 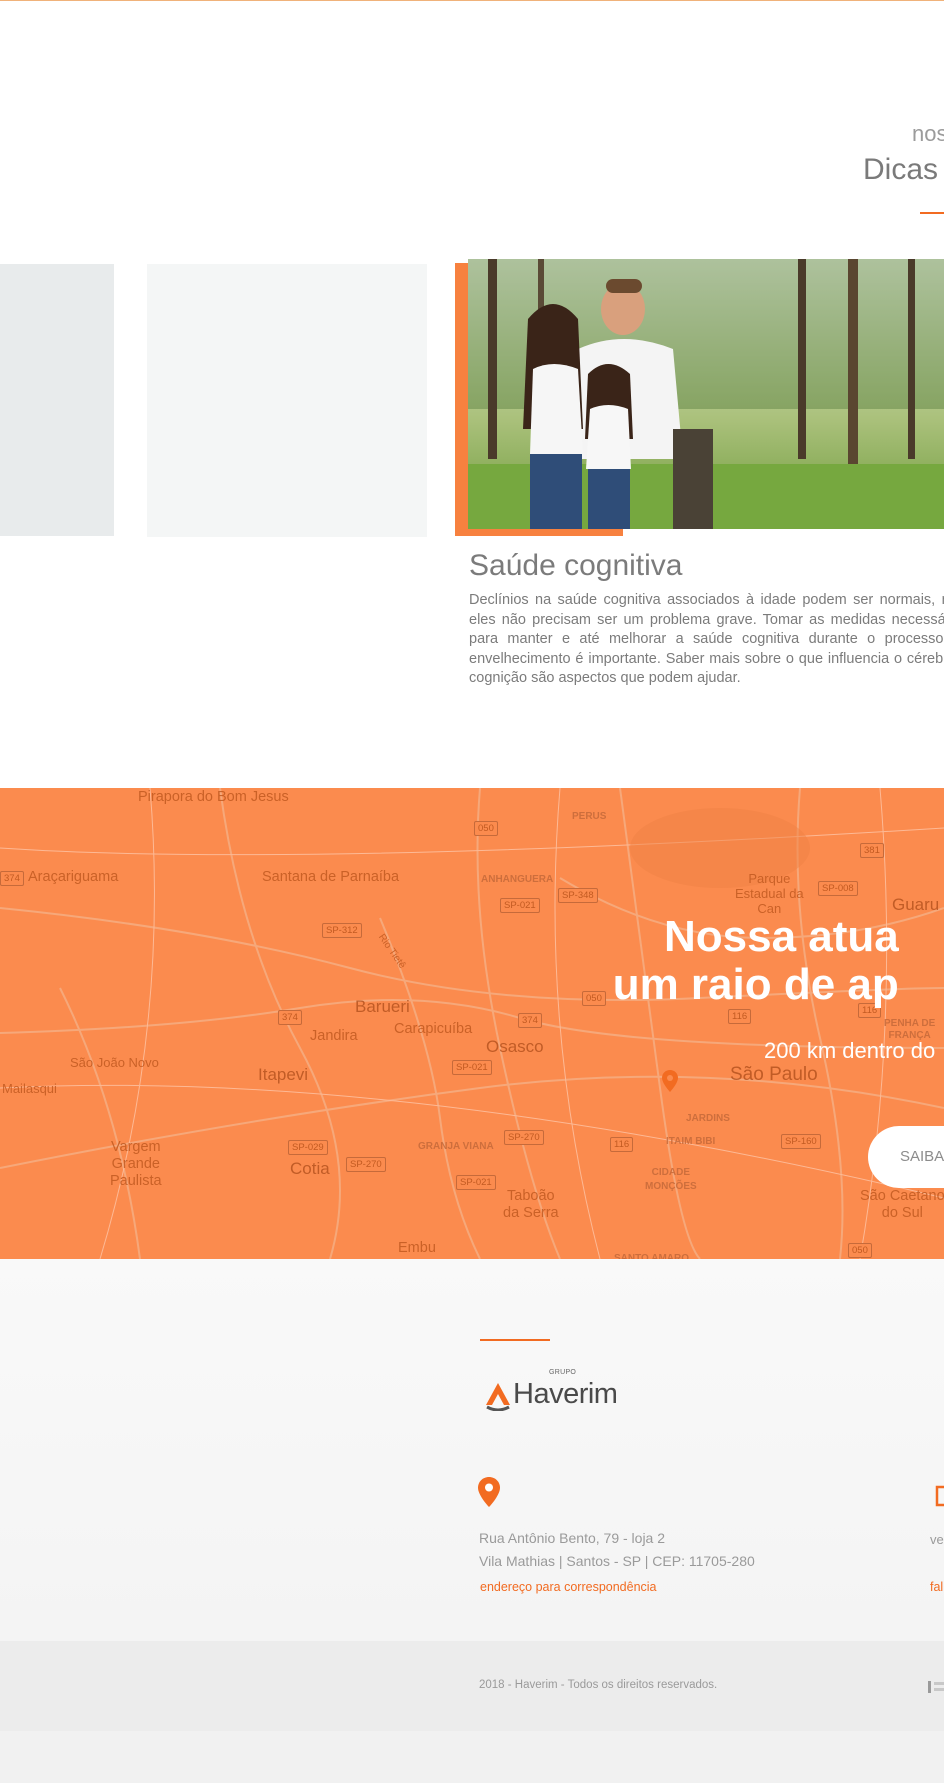 What do you see at coordinates (515, 1046) in the screenshot?
I see `map-label: Osasco` at bounding box center [515, 1046].